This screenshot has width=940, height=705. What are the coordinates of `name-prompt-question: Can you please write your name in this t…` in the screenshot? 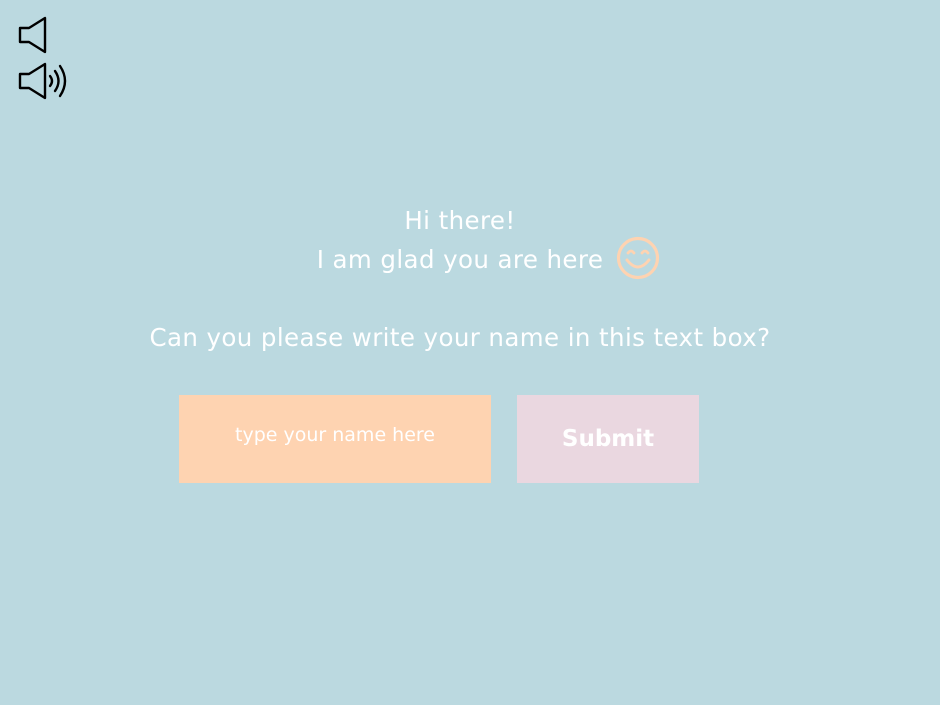 It's located at (460, 337).